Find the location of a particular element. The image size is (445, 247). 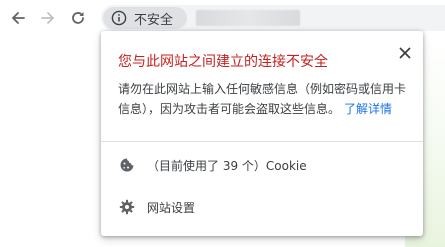

security-indicator: 不安全 is located at coordinates (145, 18).